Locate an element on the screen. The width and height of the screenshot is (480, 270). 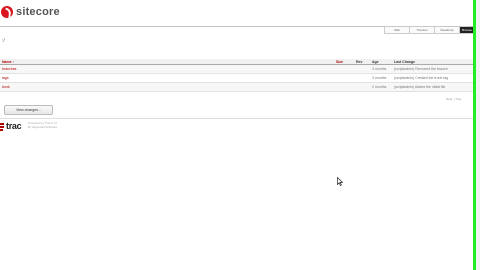
entry-name-tags: tags is located at coordinates (167, 78).